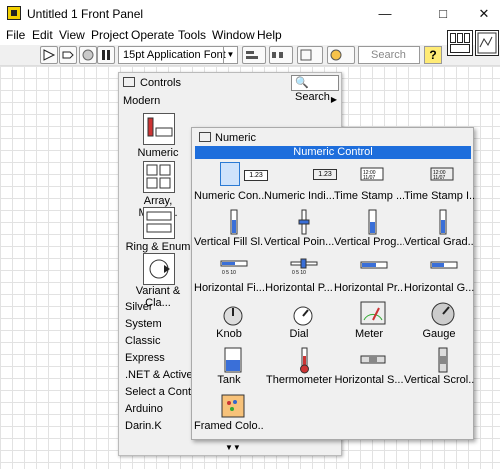  What do you see at coordinates (333, 152) in the screenshot?
I see `numeric-palette-selection-header: Numeric Control` at bounding box center [333, 152].